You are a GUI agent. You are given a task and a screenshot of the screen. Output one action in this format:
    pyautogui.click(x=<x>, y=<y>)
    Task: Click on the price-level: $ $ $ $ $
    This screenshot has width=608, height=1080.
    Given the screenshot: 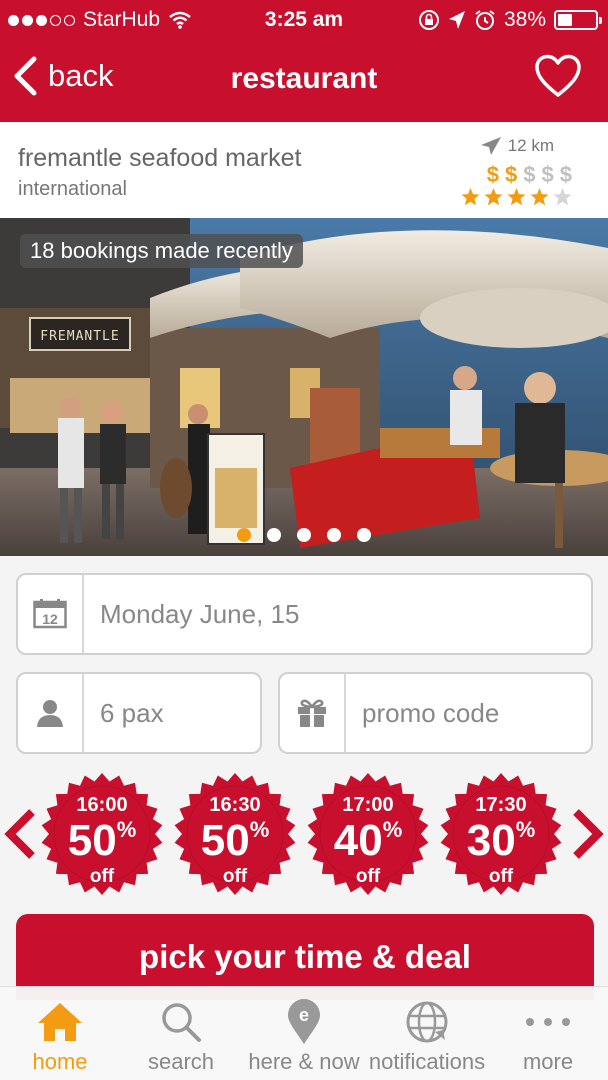 What is the action you would take?
    pyautogui.click(x=529, y=175)
    